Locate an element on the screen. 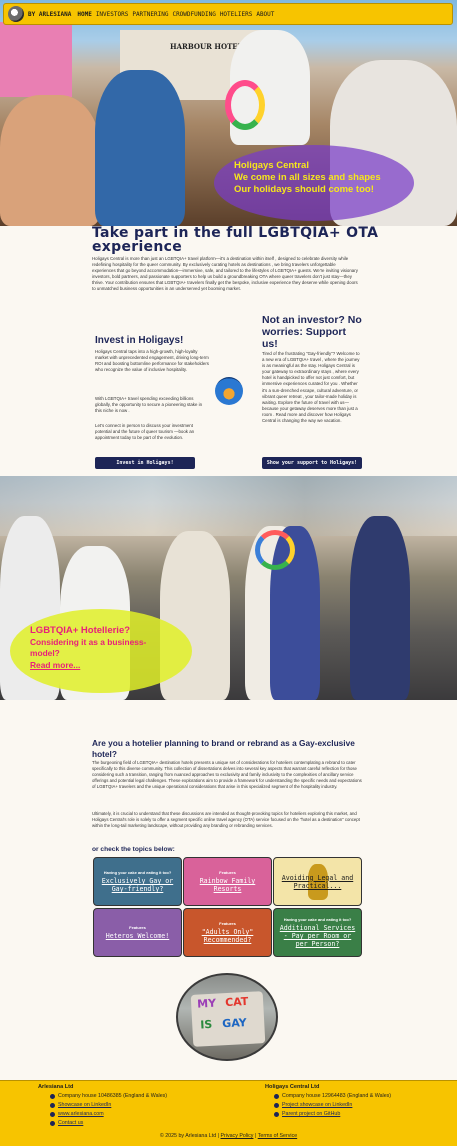 The height and width of the screenshot is (1146, 457). topic-card-rainbow-family: Features Rainbow Family Resorts is located at coordinates (227, 881).